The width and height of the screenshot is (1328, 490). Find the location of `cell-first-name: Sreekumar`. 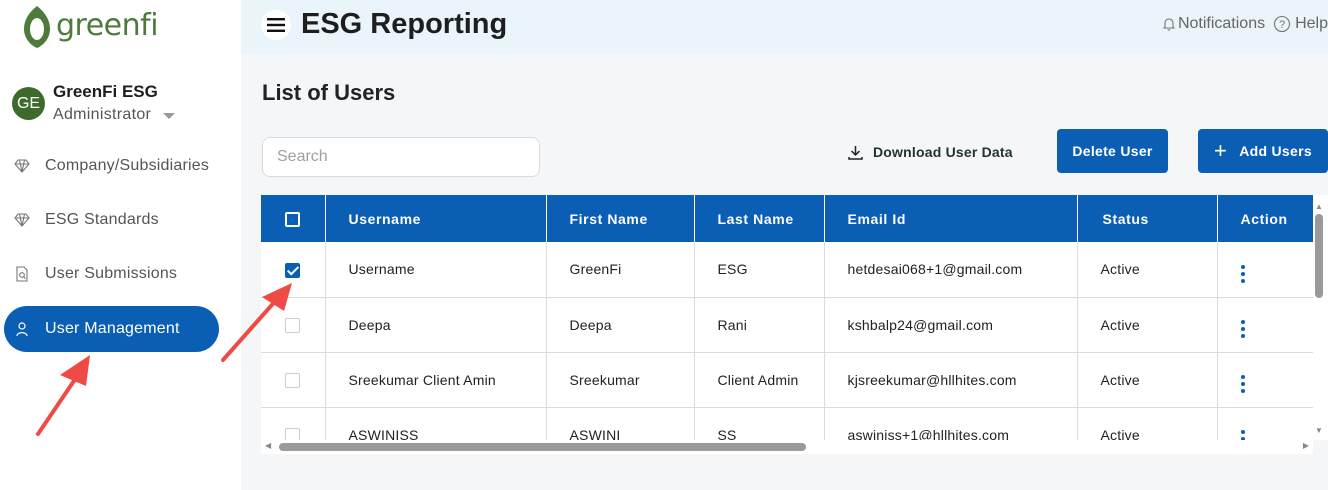

cell-first-name: Sreekumar is located at coordinates (620, 379).